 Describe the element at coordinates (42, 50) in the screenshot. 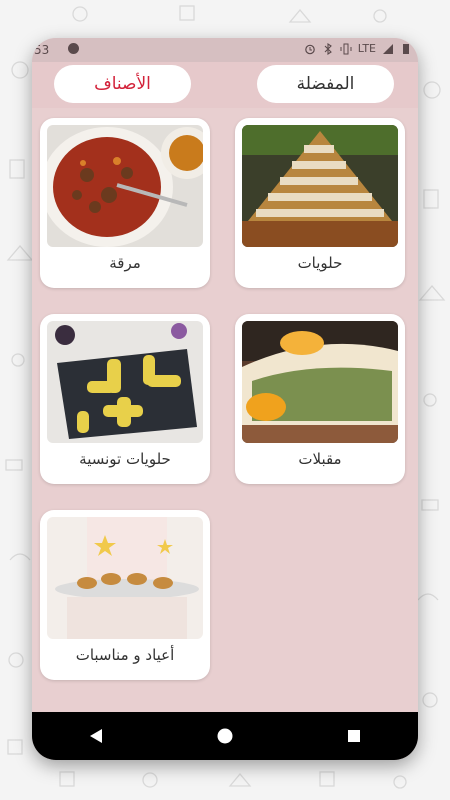

I see `status-time: 53` at that location.